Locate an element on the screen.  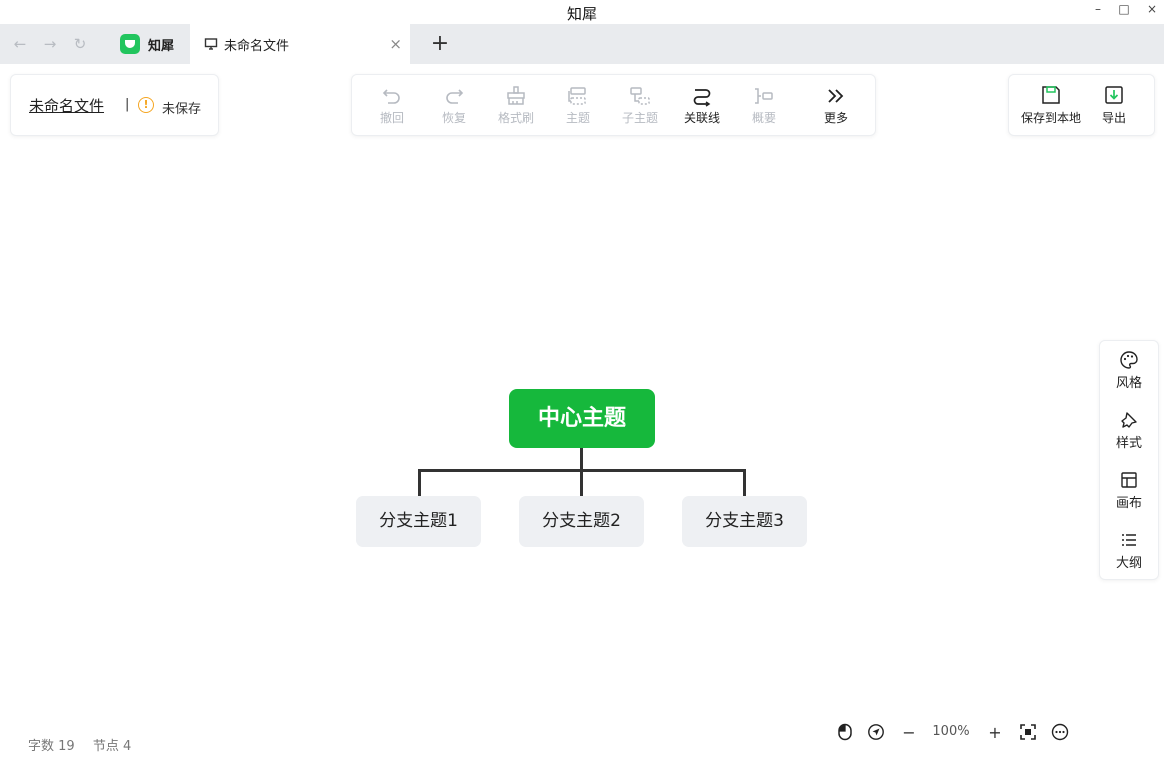
undo-label: 撤回 is located at coordinates (391, 118).